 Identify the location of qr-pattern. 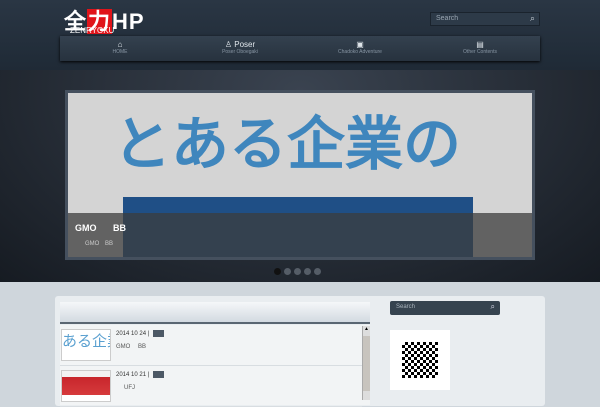
(420, 360).